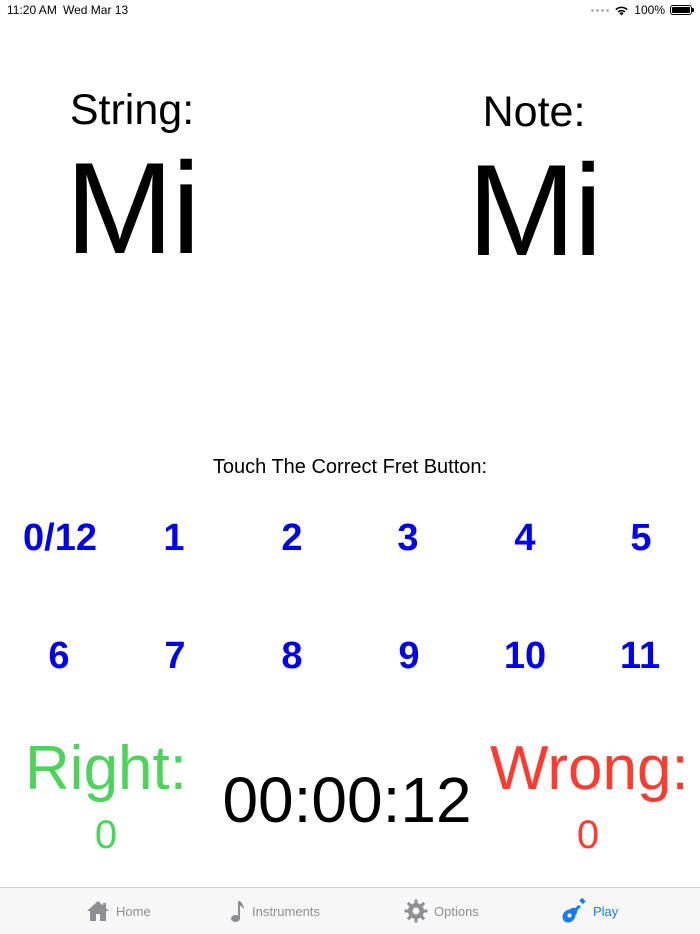 The image size is (700, 934). I want to click on right-count: 0, so click(106, 835).